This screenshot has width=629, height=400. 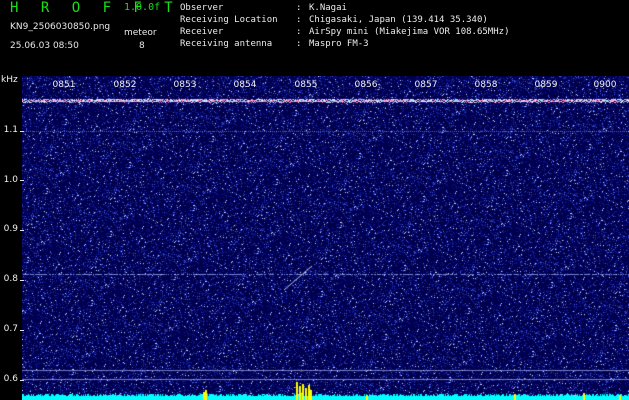 I want to click on meteor-count: 8, so click(x=142, y=46).